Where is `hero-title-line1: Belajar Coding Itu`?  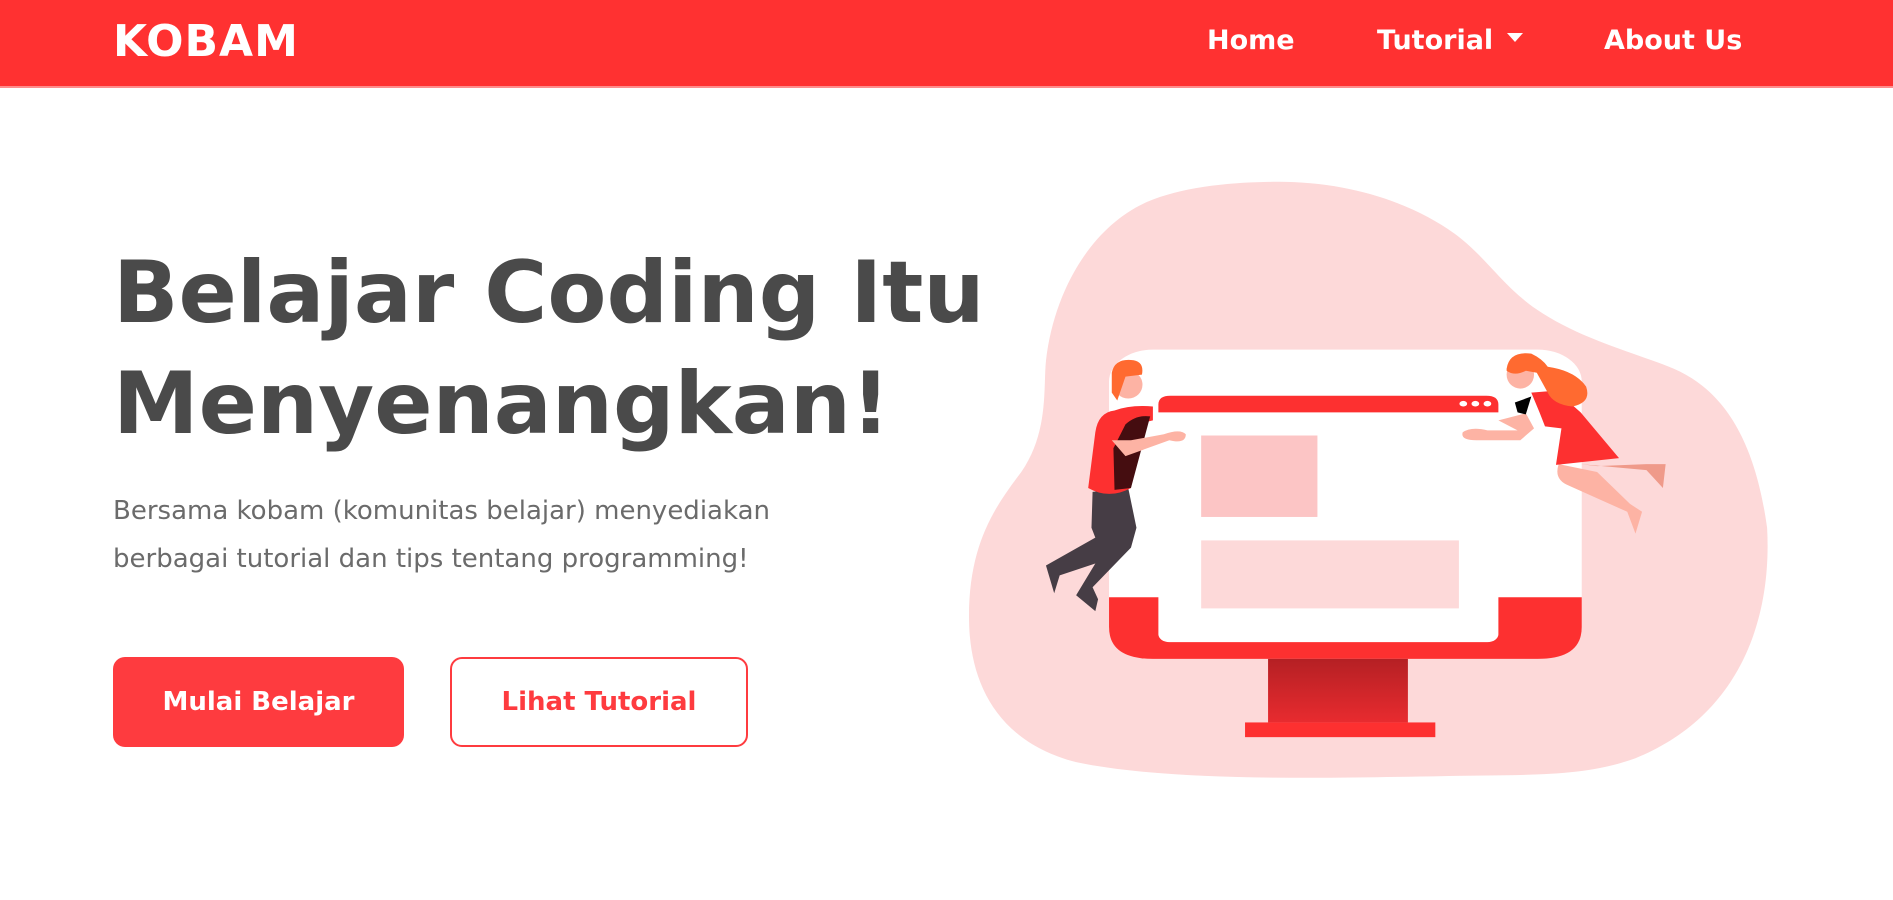
hero-title-line1: Belajar Coding Itu is located at coordinates (549, 293).